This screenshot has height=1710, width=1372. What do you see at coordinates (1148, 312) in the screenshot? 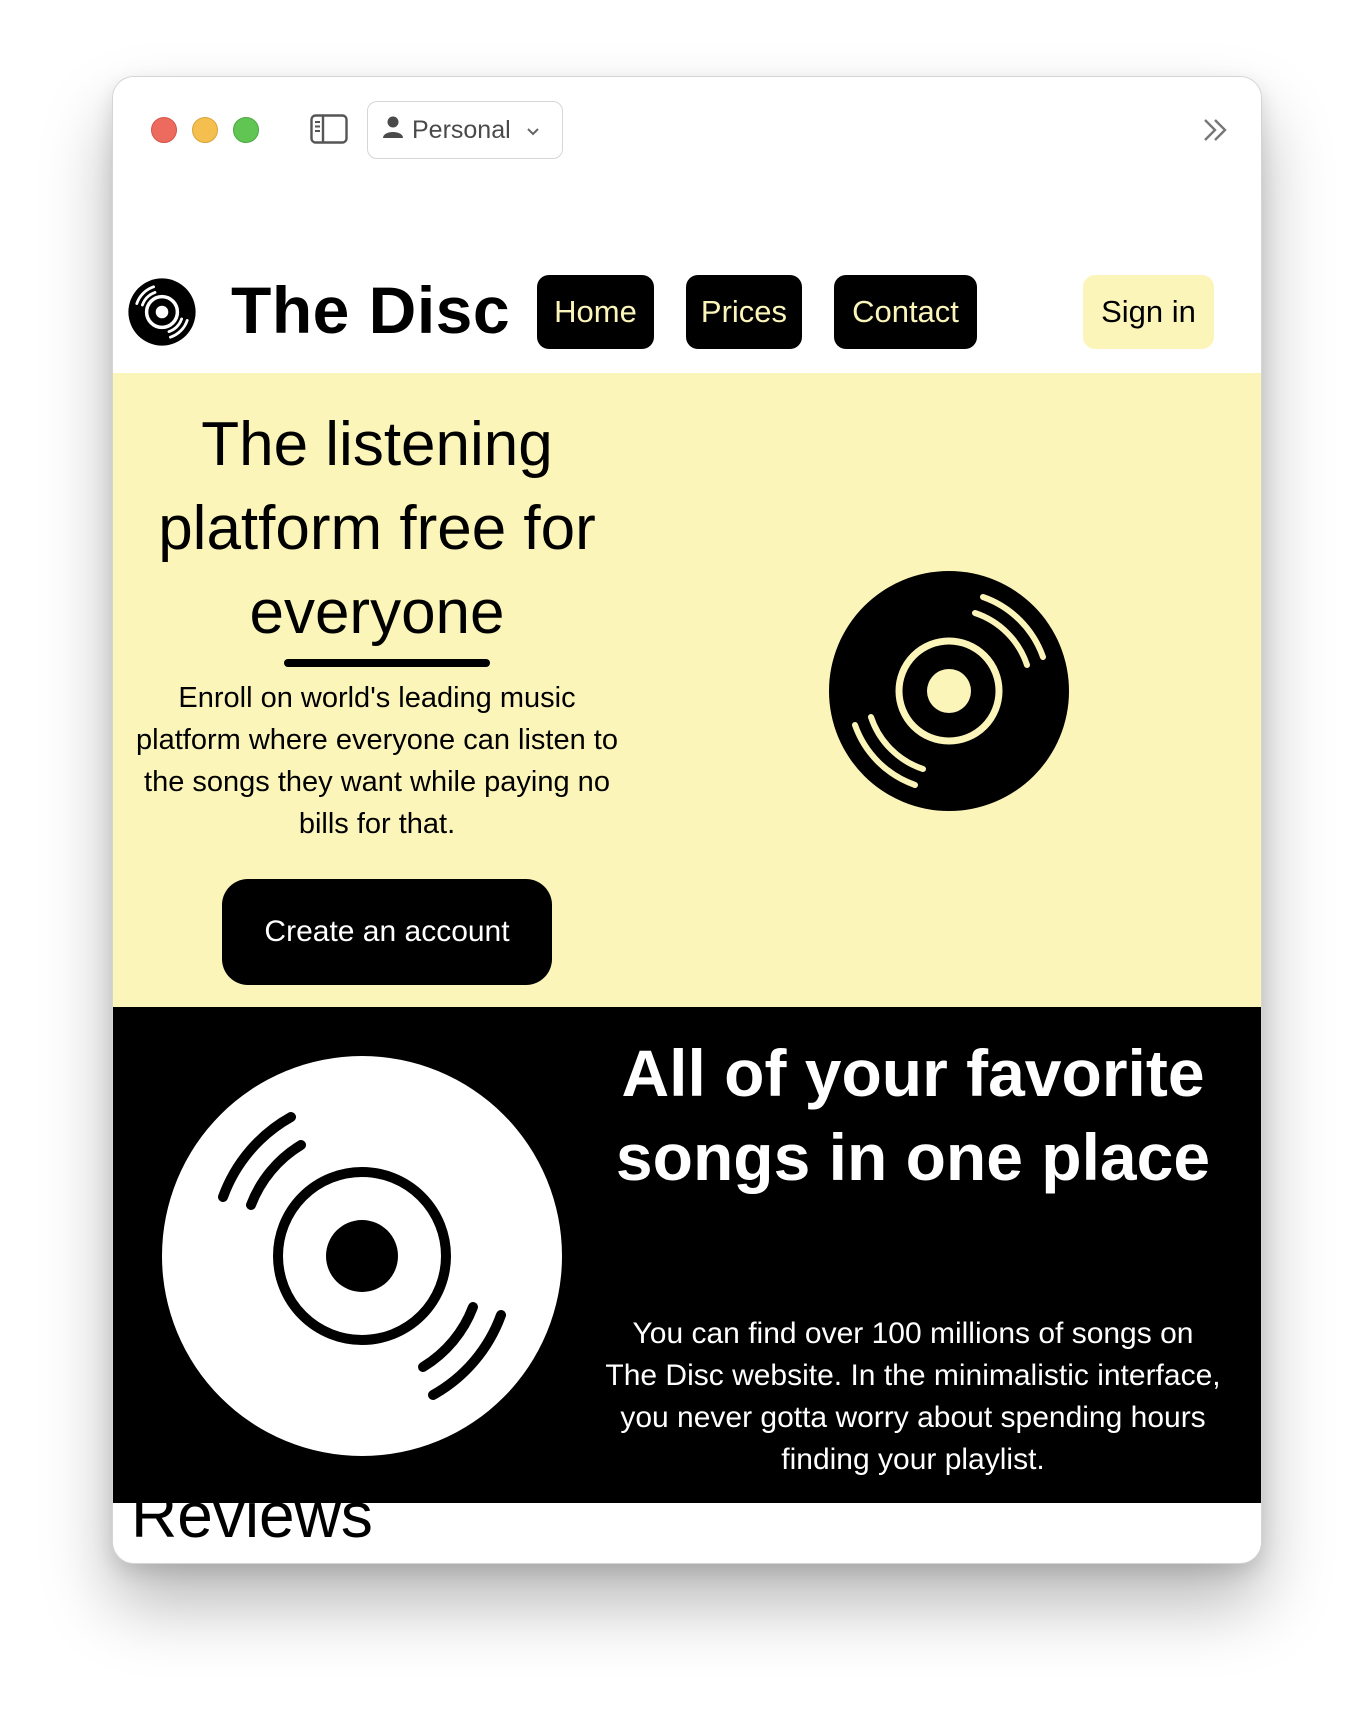
I see `sign-in-button: Sign in` at bounding box center [1148, 312].